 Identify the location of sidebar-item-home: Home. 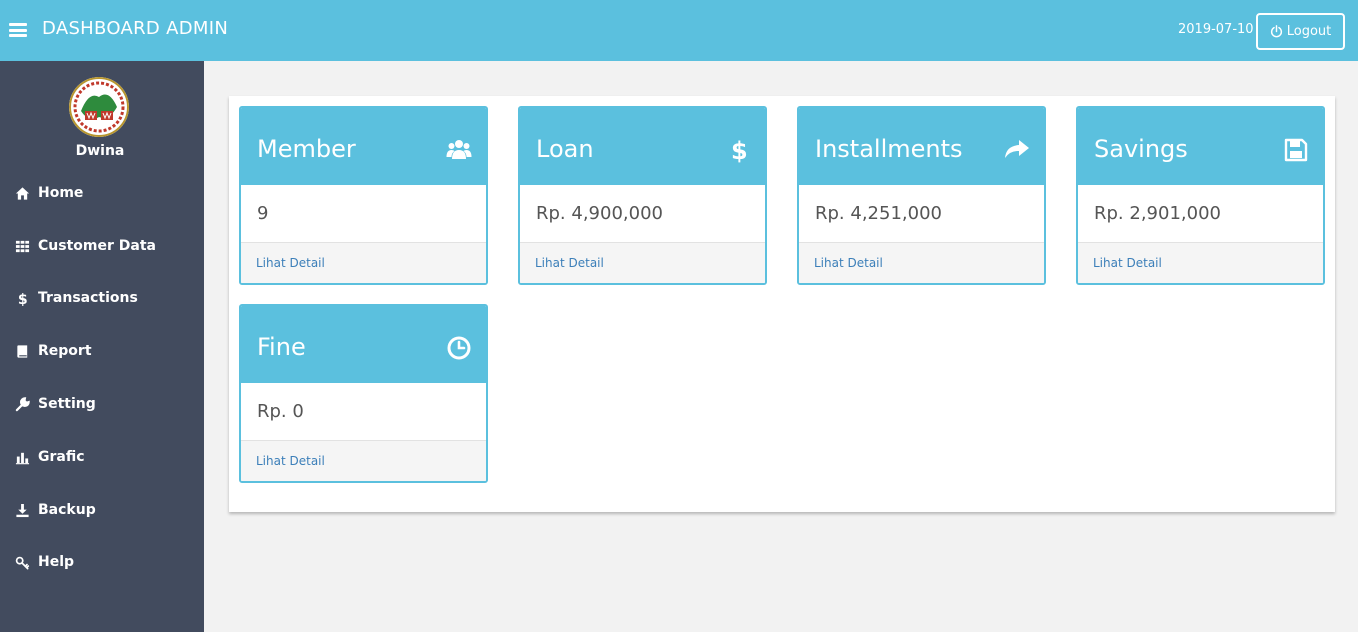
(102, 193).